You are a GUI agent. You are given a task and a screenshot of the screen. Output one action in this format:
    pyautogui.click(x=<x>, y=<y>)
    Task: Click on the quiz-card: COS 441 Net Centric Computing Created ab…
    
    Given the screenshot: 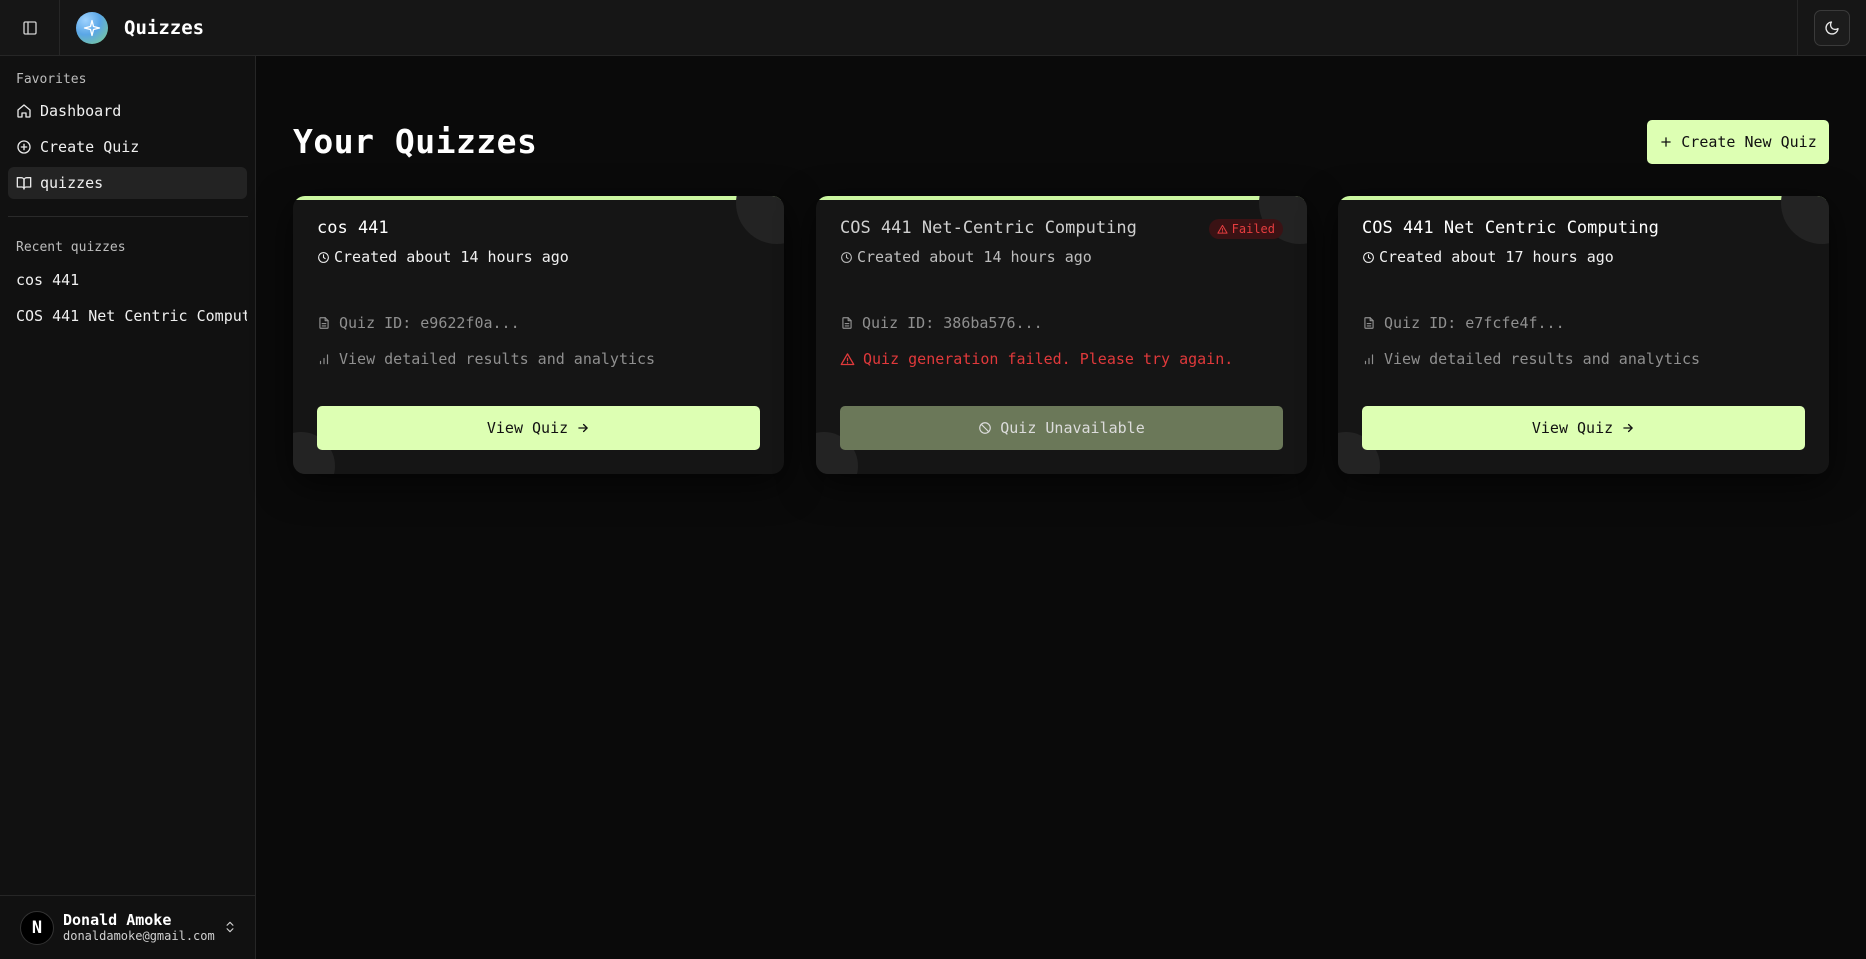 What is the action you would take?
    pyautogui.click(x=1583, y=335)
    